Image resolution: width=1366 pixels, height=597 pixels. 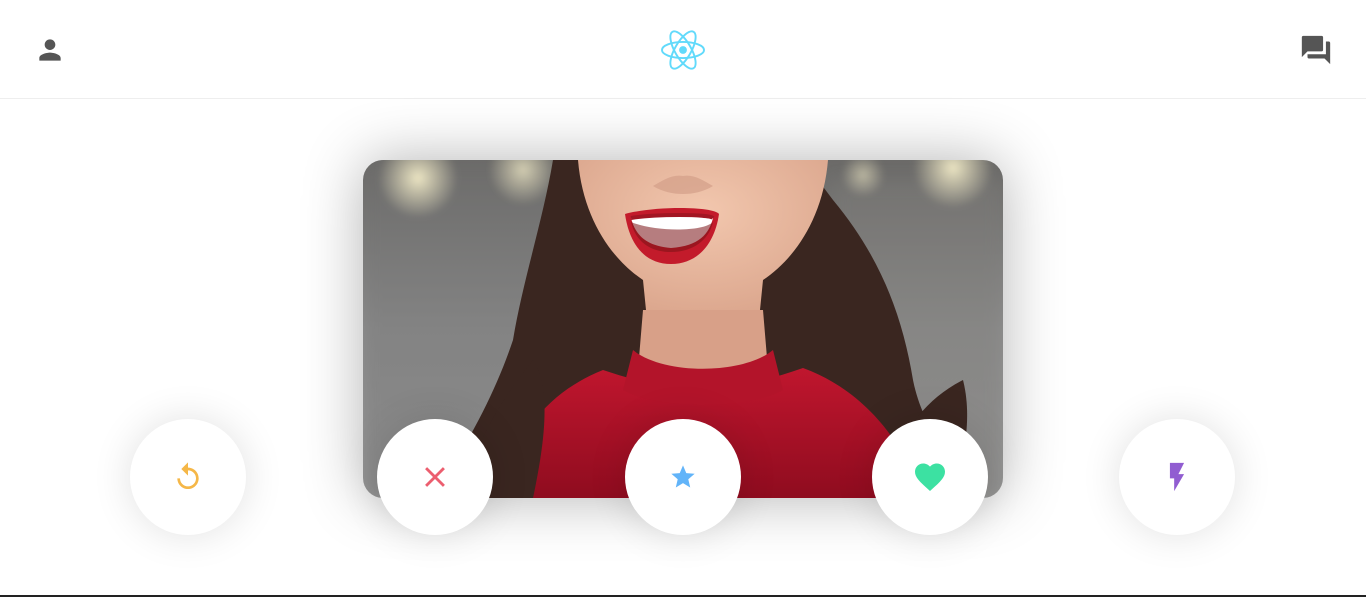 I want to click on close-icon, so click(x=435, y=477).